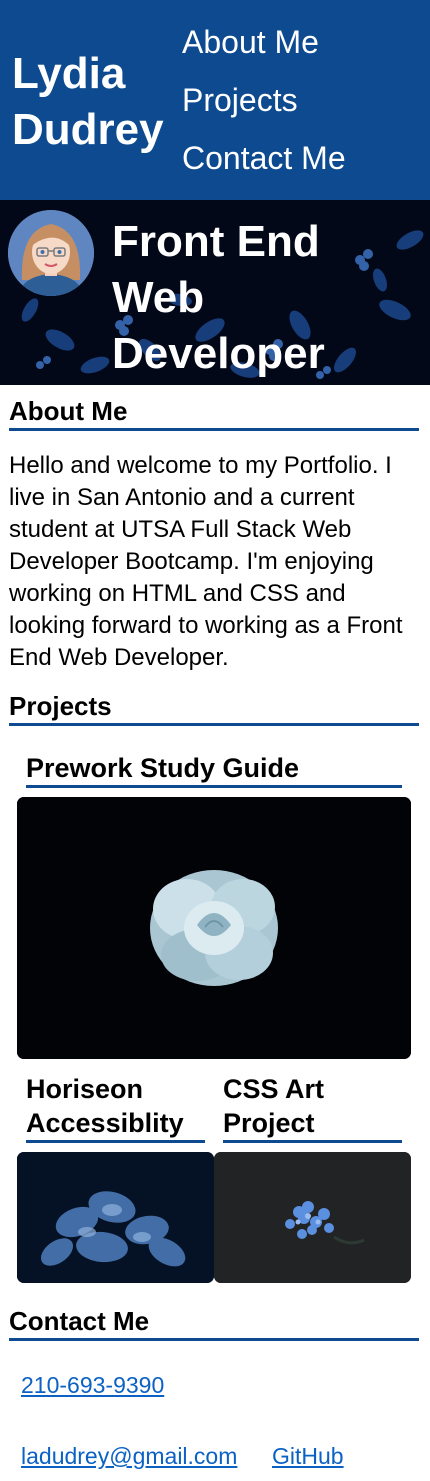  What do you see at coordinates (308, 1456) in the screenshot?
I see `github-link: GitHub` at bounding box center [308, 1456].